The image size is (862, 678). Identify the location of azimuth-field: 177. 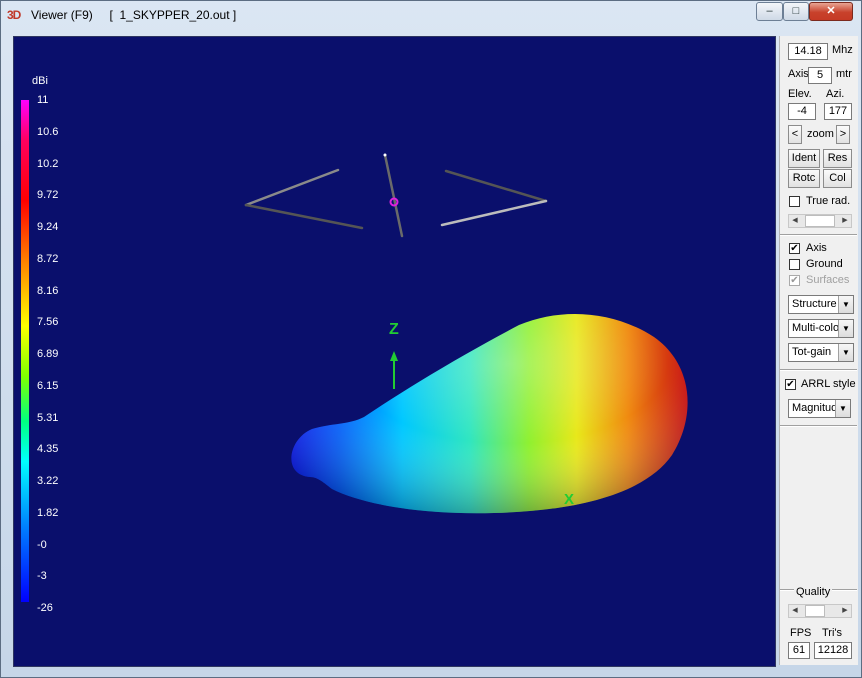
(838, 111).